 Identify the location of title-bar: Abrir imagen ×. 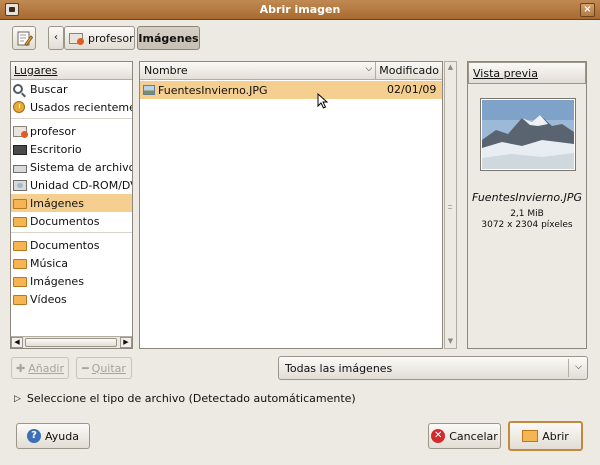
(300, 10).